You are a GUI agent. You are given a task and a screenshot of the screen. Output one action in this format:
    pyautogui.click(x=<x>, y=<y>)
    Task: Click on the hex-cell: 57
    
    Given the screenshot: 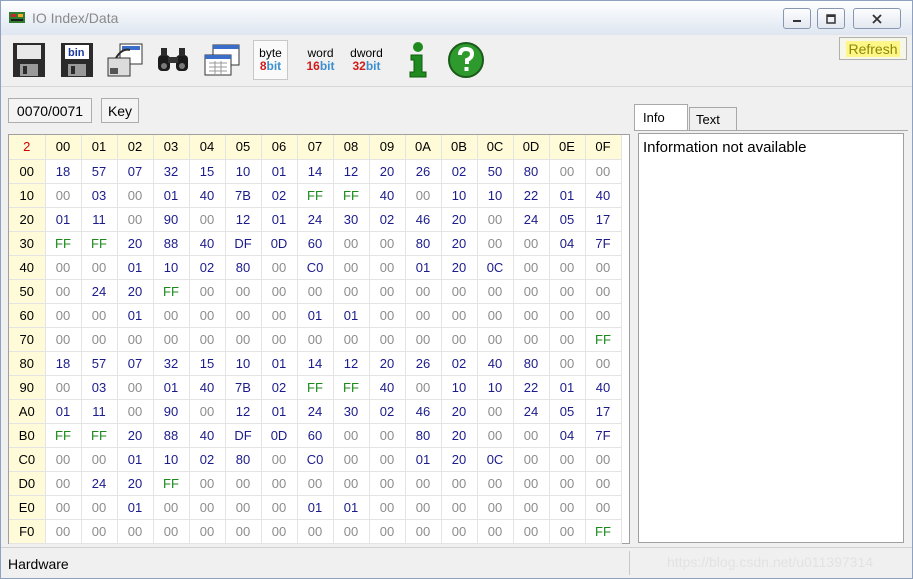 What is the action you would take?
    pyautogui.click(x=99, y=171)
    